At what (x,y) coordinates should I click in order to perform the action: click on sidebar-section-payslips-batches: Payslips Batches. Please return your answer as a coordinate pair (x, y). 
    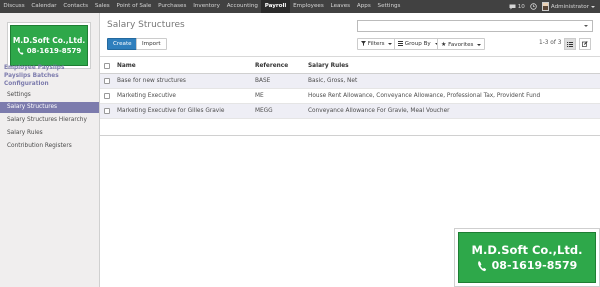
    Looking at the image, I should click on (31, 76).